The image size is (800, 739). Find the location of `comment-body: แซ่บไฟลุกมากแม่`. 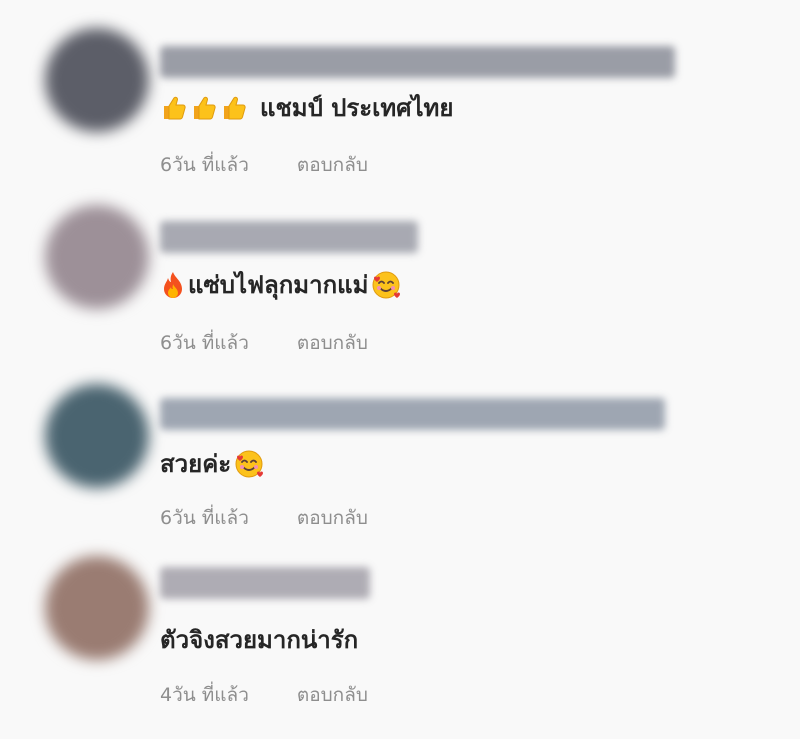

comment-body: แซ่บไฟลุกมากแม่ is located at coordinates (281, 284).